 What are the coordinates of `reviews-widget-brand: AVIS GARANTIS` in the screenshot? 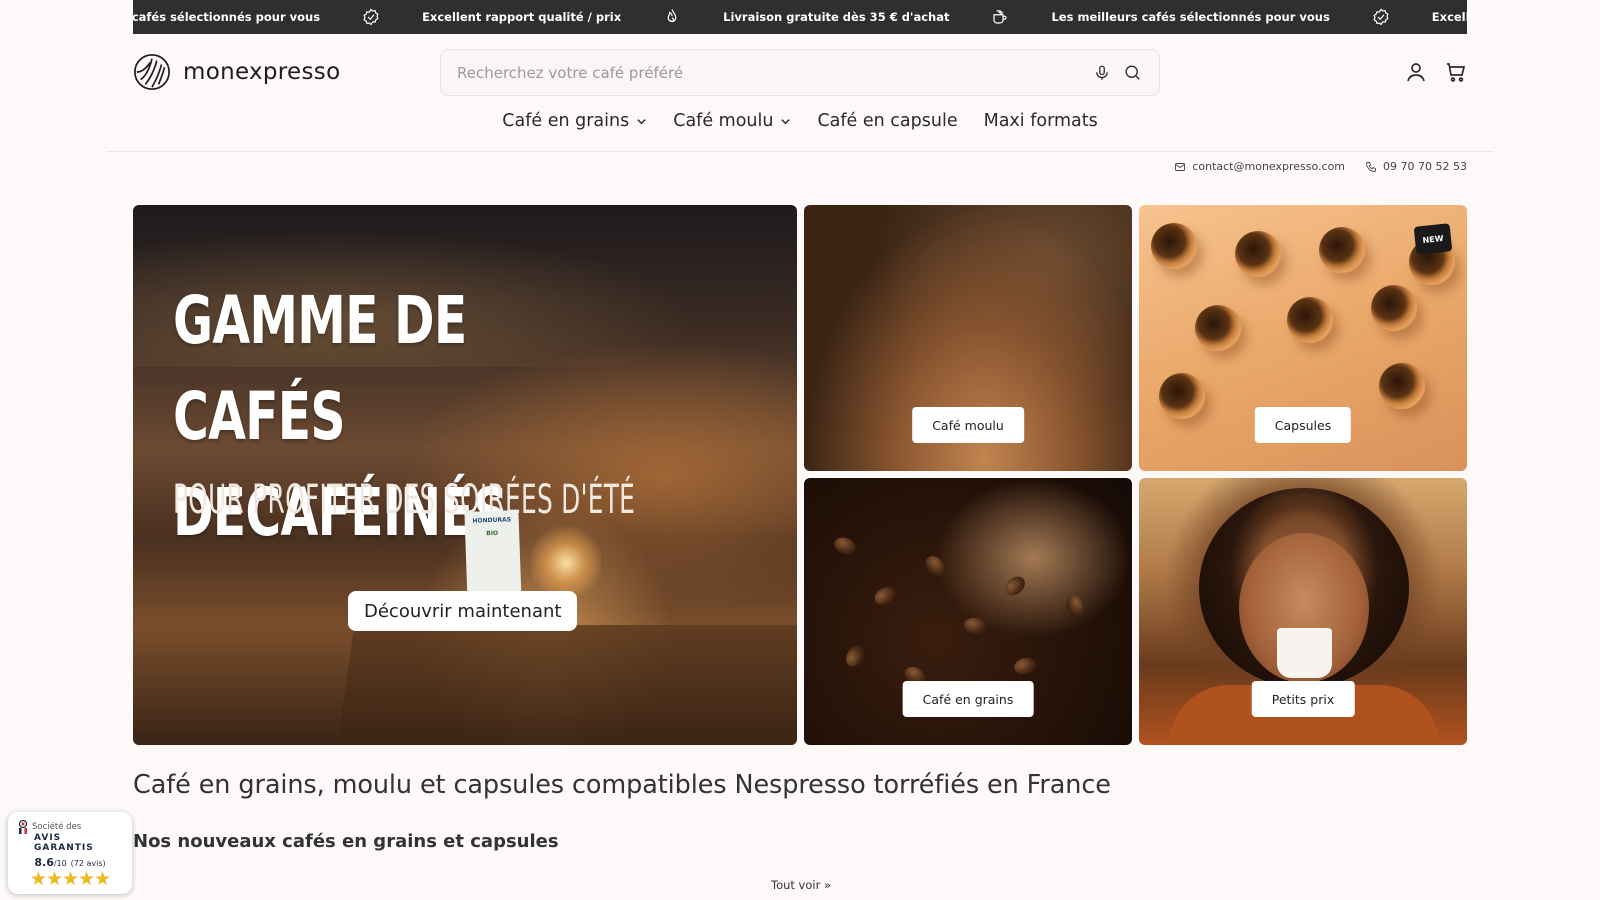 It's located at (64, 843).